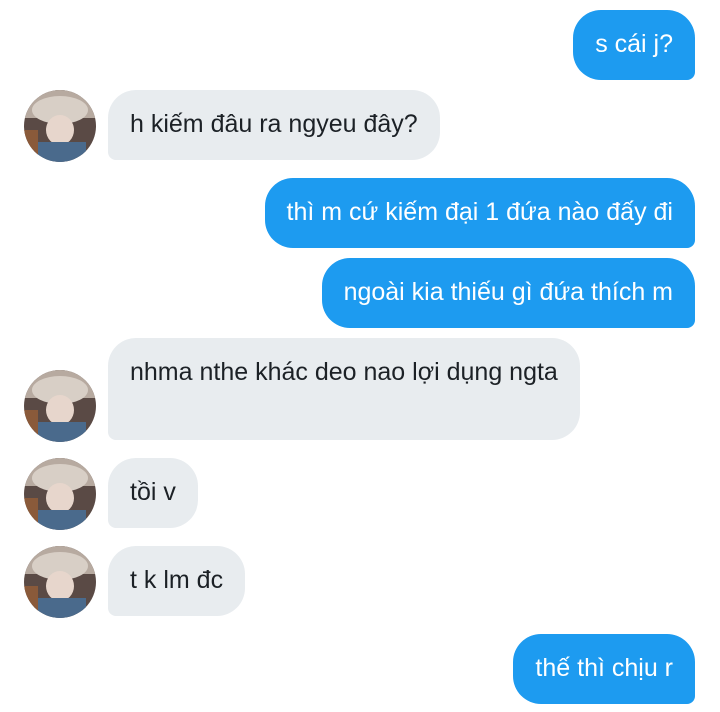  I want to click on message-bubble-received: h kiếm đâu ra ngyeu đây?, so click(274, 125).